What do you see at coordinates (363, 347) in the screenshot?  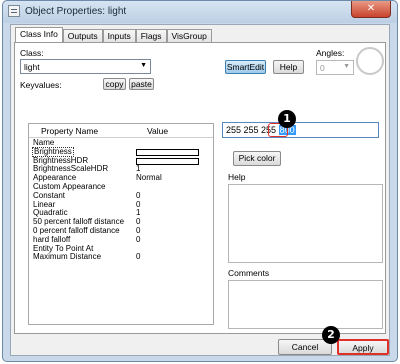 I see `apply-button: Apply` at bounding box center [363, 347].